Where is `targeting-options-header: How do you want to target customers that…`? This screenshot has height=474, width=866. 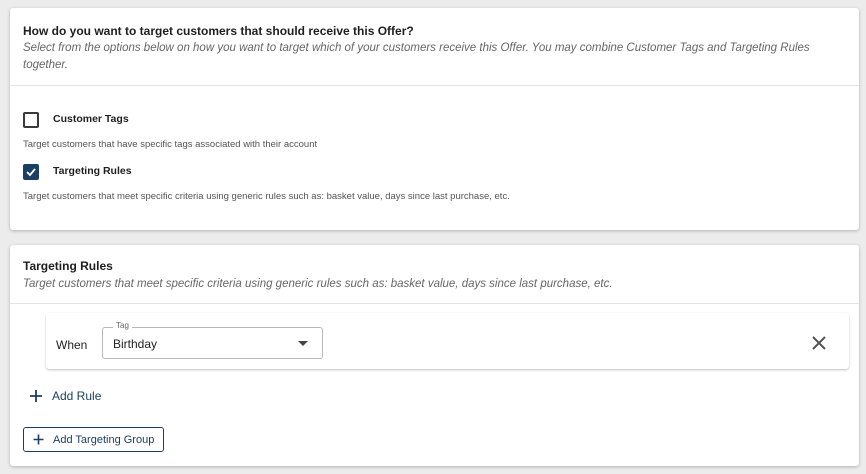 targeting-options-header: How do you want to target customers that… is located at coordinates (434, 43).